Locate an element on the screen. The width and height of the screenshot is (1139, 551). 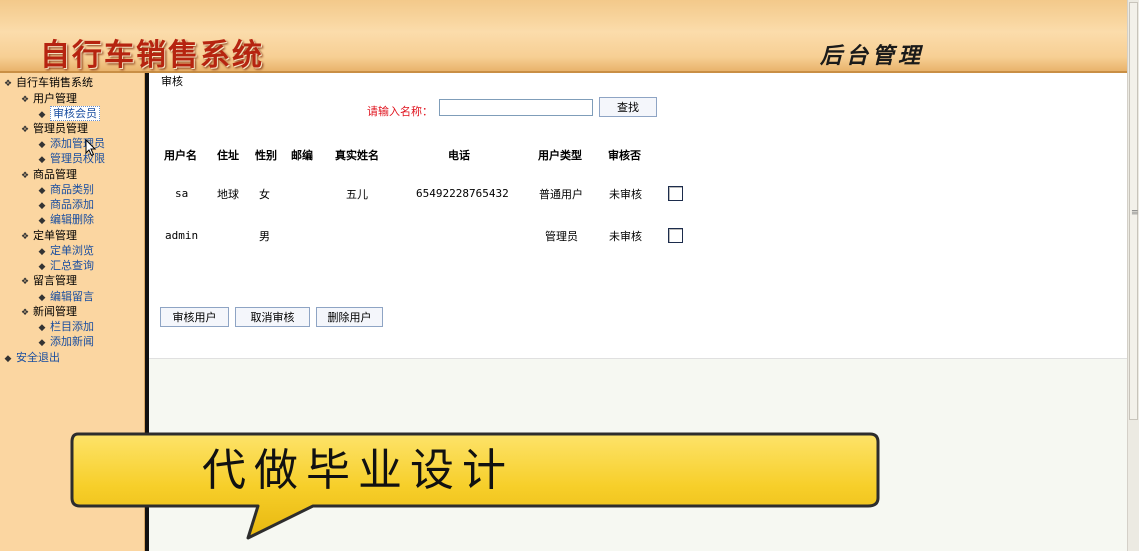
sidebar-item-product-add: ◆ 商品添加 is located at coordinates (65, 204).